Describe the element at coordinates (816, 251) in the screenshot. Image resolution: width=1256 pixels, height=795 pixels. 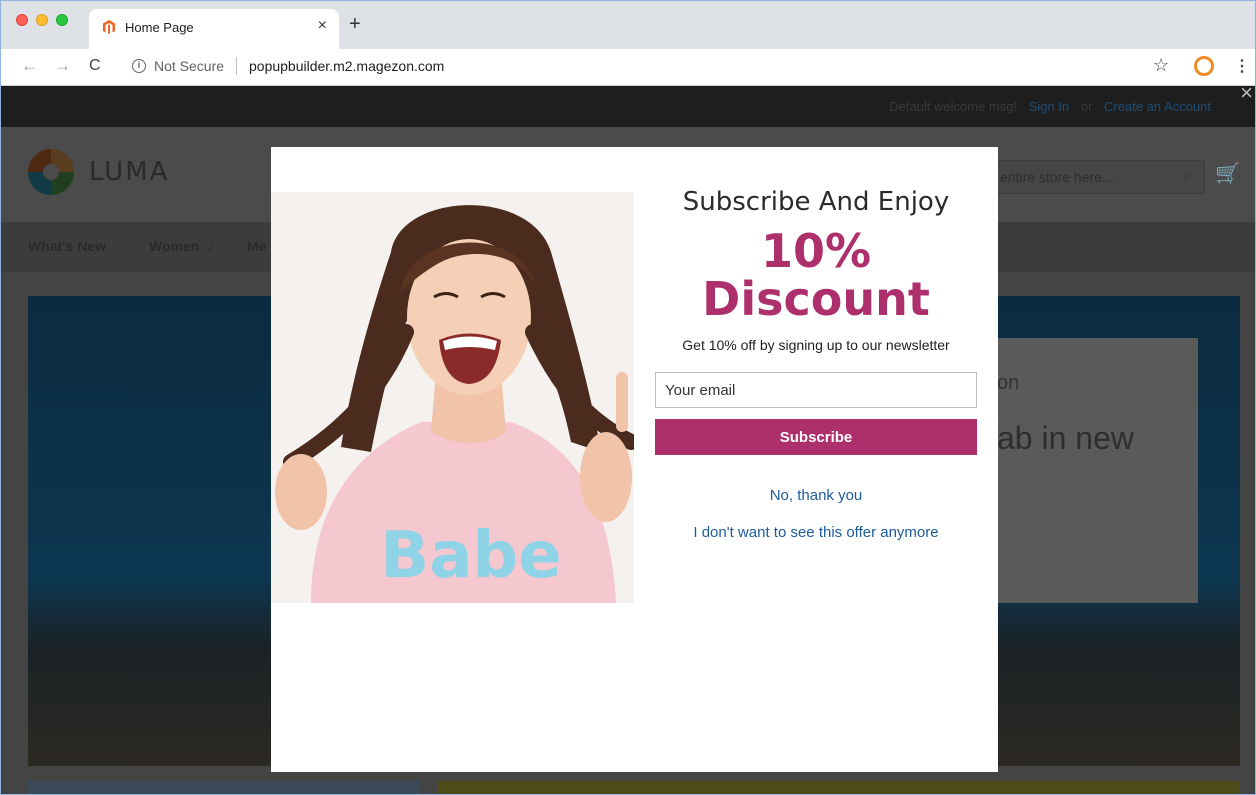
I see `popup-percent: 10%` at that location.